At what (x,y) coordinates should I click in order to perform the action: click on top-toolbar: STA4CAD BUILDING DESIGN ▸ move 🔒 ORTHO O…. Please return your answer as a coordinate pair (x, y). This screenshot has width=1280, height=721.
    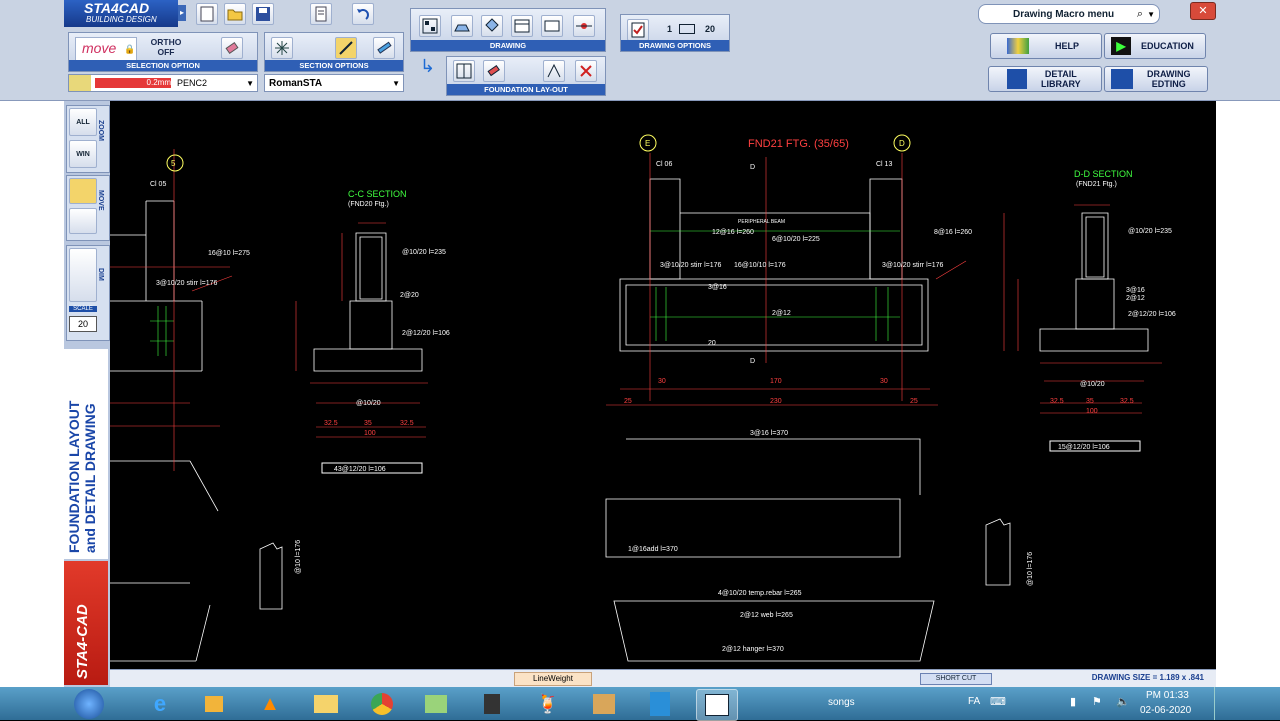
    Looking at the image, I should click on (640, 50).